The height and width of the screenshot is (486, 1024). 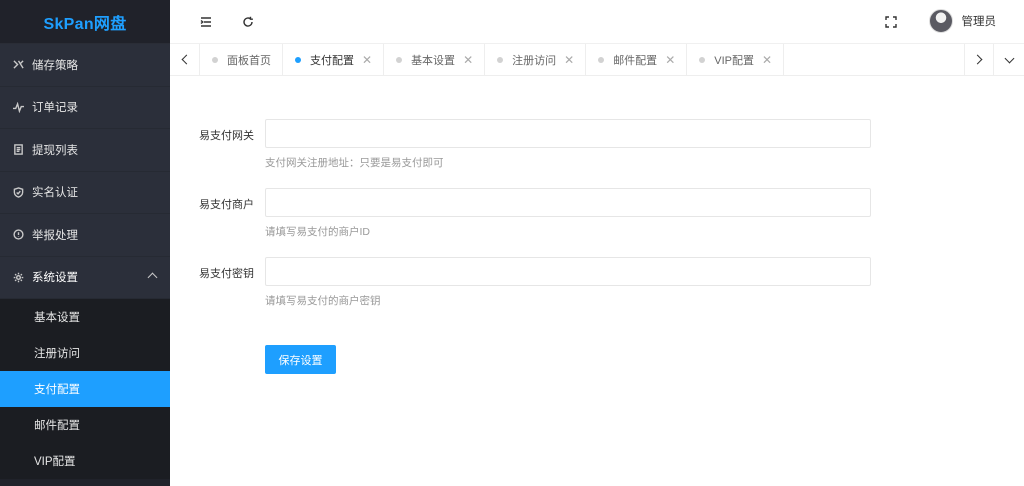 What do you see at coordinates (354, 163) in the screenshot?
I see `gateway-tip: 支付网关注册地址：只要是易支付即可` at bounding box center [354, 163].